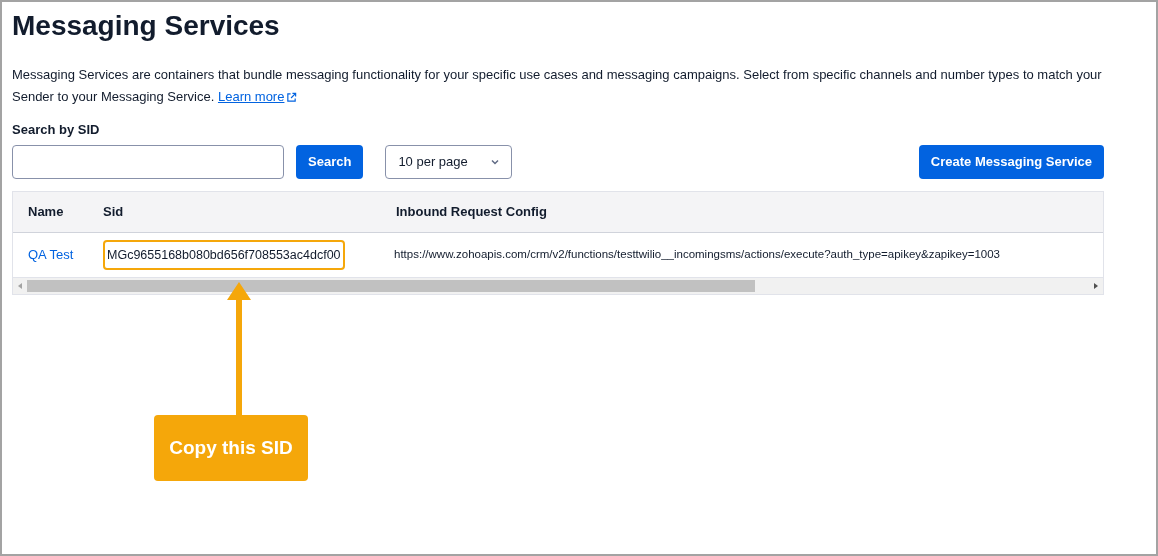 The width and height of the screenshot is (1158, 556). What do you see at coordinates (46, 212) in the screenshot?
I see `column-header: Name` at bounding box center [46, 212].